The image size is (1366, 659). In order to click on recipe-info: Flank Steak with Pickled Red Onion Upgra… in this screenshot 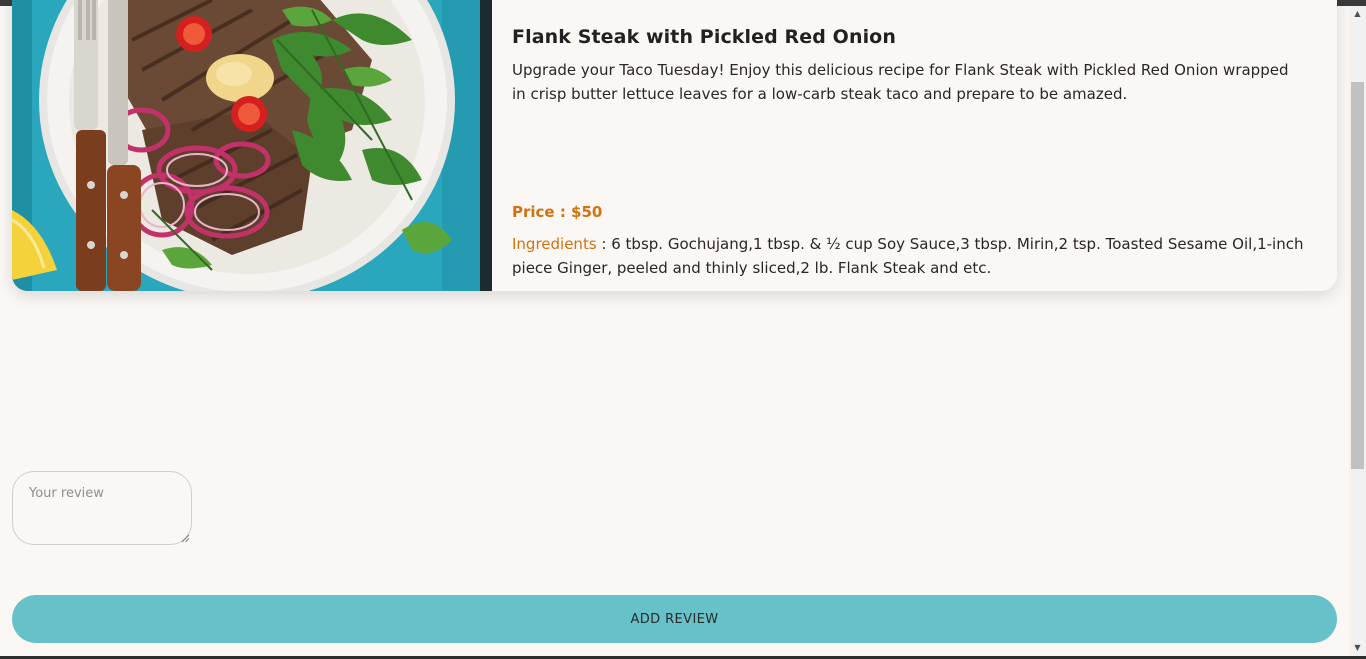, I will do `click(907, 66)`.